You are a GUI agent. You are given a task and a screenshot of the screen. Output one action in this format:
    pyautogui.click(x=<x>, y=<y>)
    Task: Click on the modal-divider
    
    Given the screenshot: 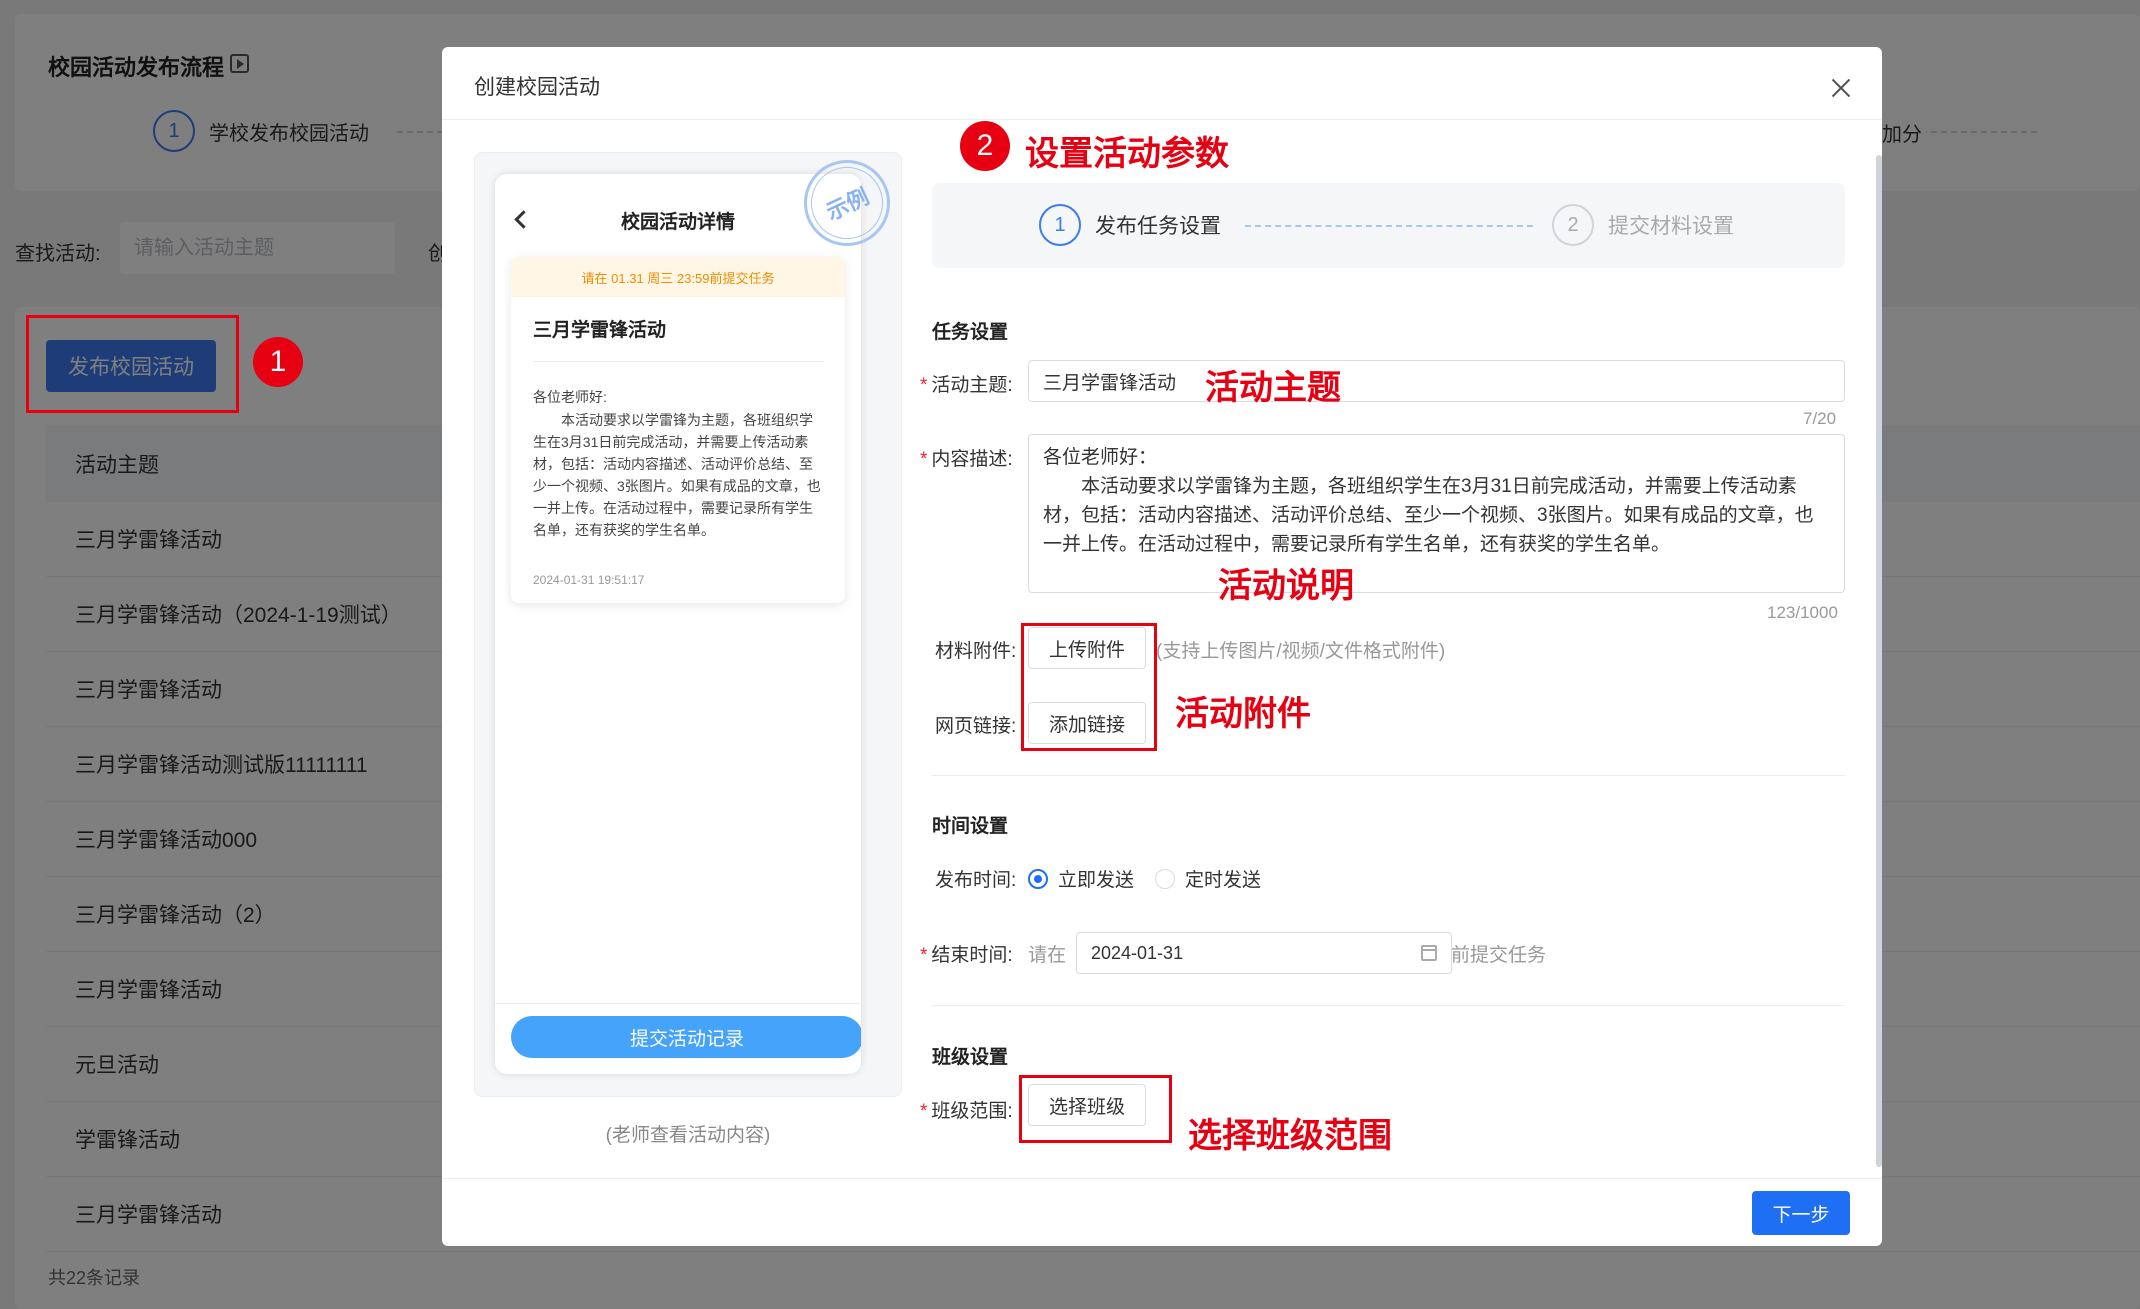 What is the action you would take?
    pyautogui.click(x=1162, y=119)
    